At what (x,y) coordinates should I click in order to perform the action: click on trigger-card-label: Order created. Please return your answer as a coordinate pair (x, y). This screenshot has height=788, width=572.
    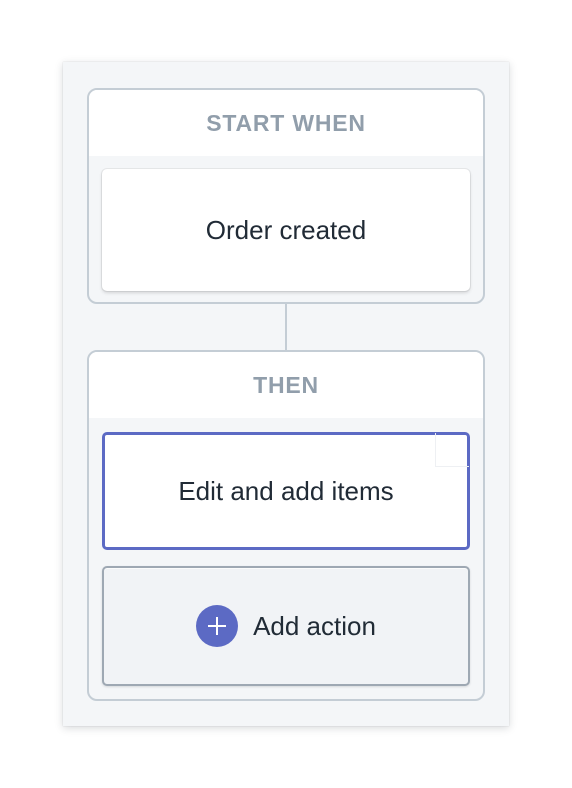
    Looking at the image, I should click on (286, 229).